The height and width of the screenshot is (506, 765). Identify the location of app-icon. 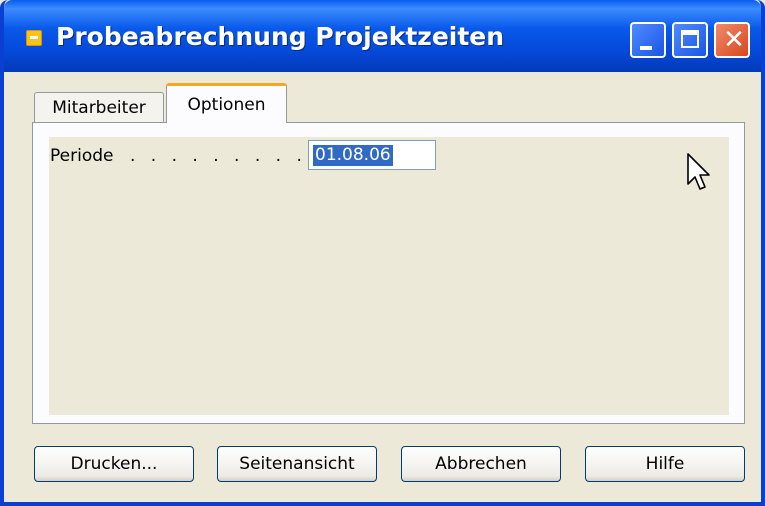
(34, 38).